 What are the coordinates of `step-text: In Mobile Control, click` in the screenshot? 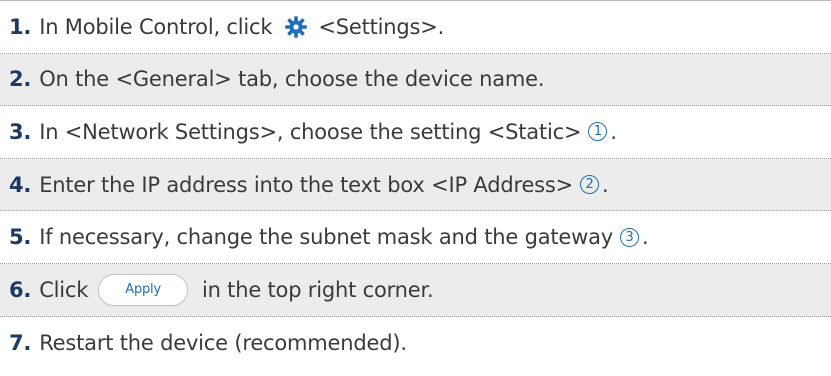 It's located at (156, 26).